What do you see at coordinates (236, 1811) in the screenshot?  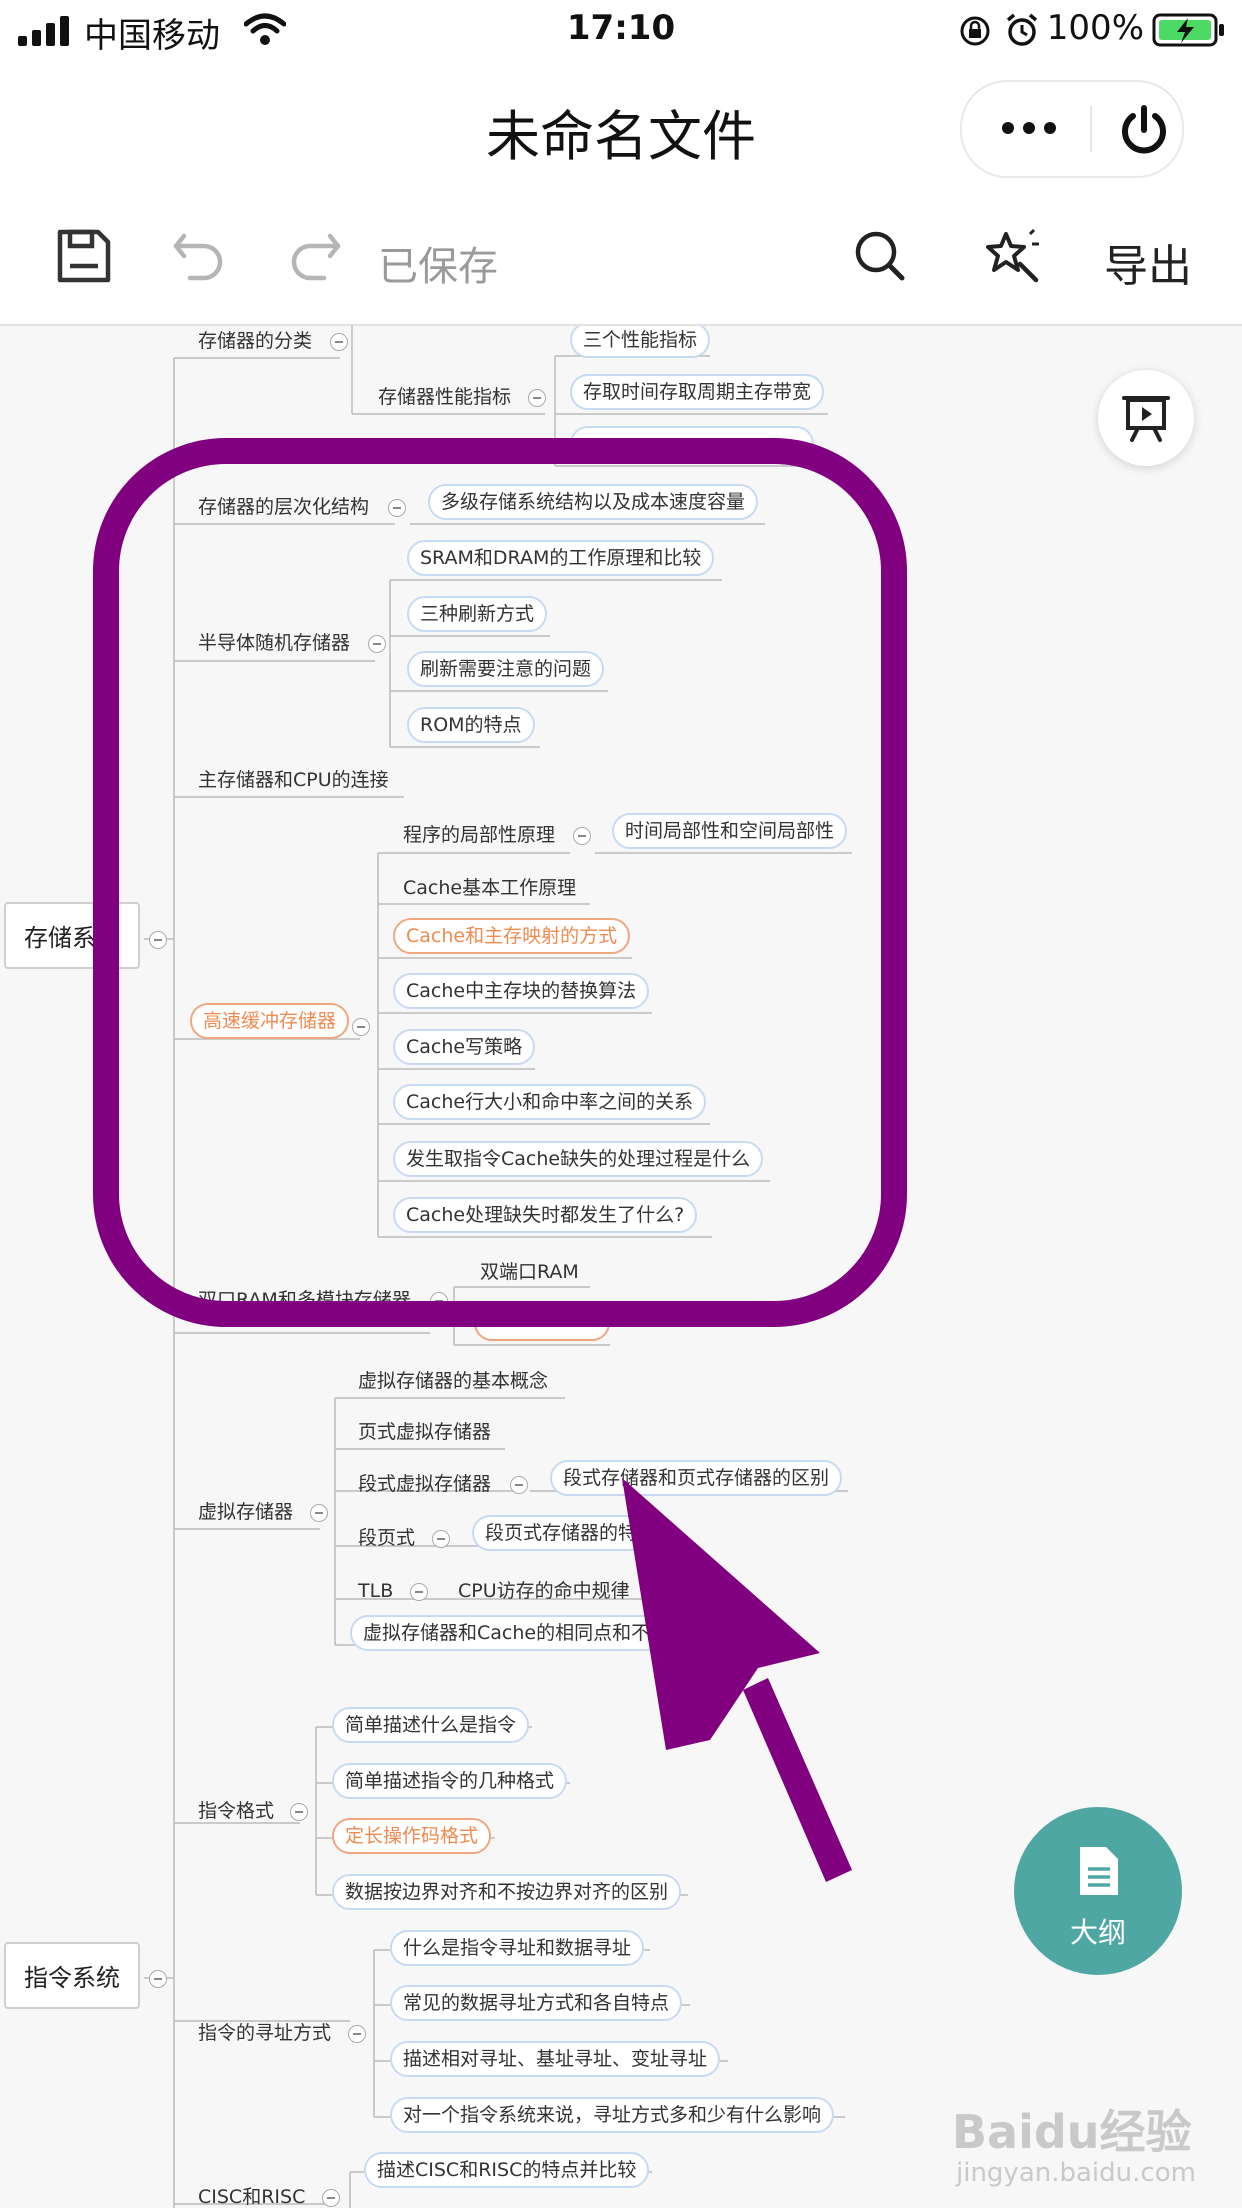 I see `node-inst-format: 指令格式` at bounding box center [236, 1811].